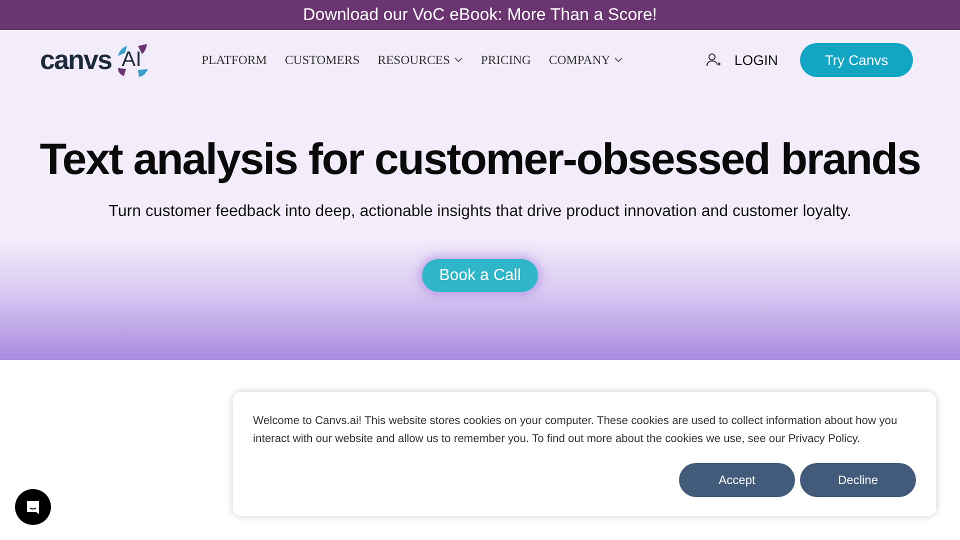 The width and height of the screenshot is (960, 540). Describe the element at coordinates (420, 60) in the screenshot. I see `nav-link: RESOURCES` at that location.